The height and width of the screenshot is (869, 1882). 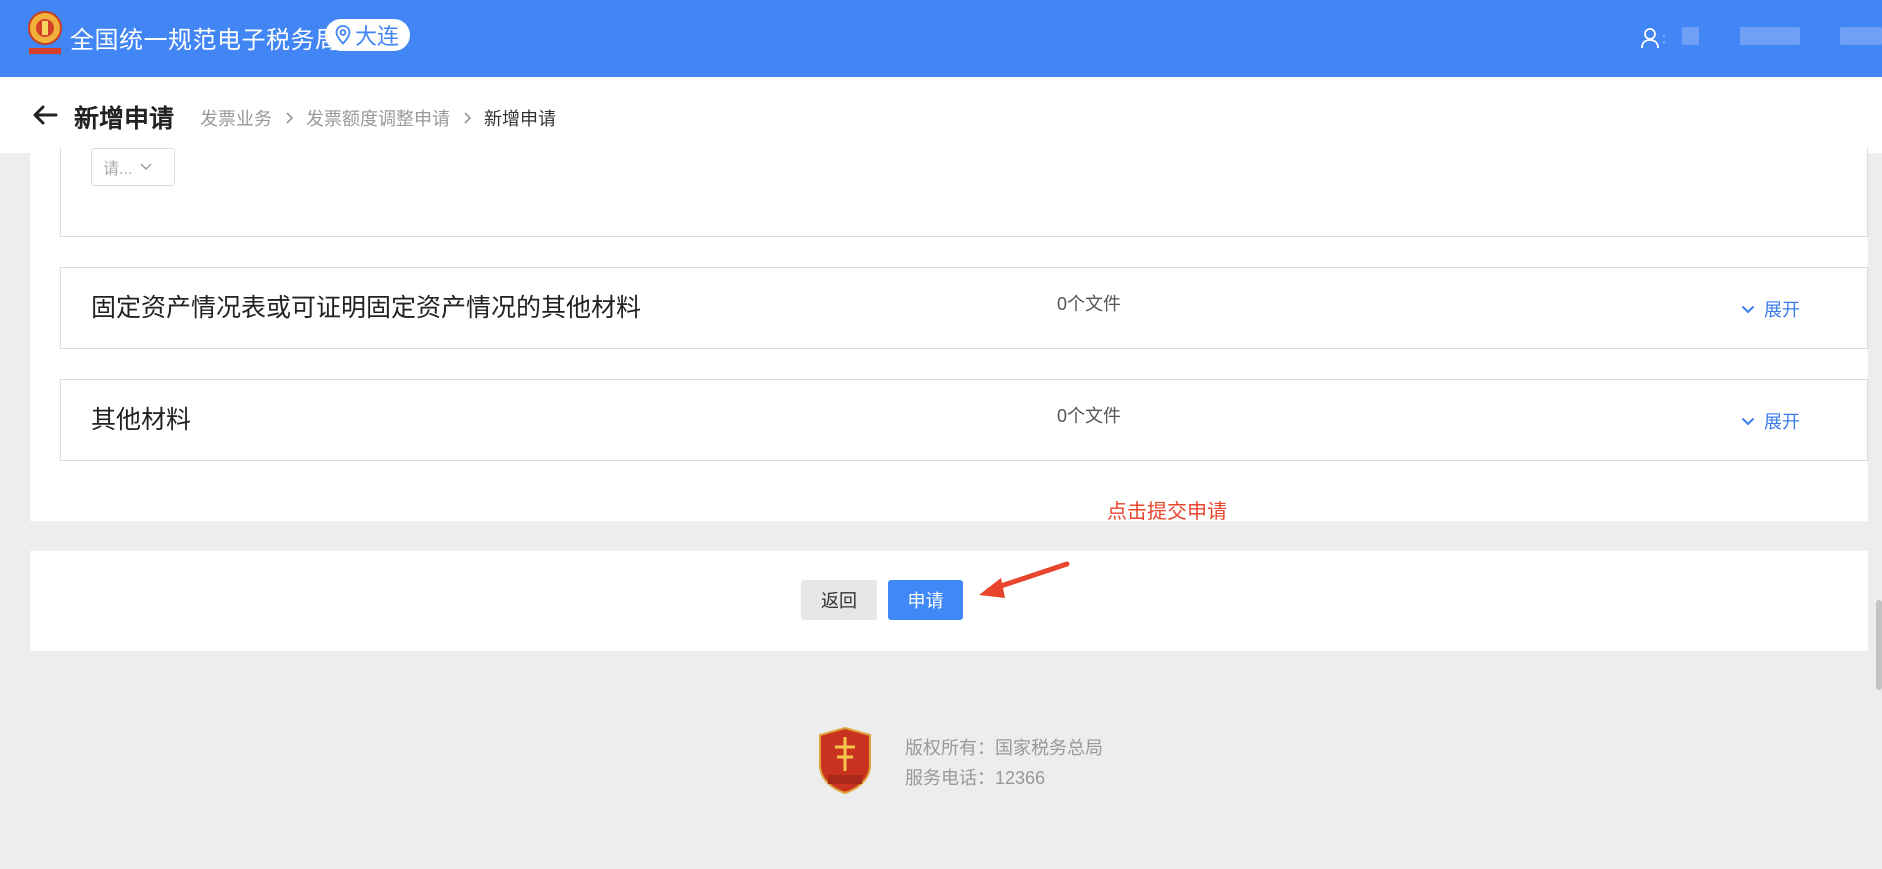 What do you see at coordinates (343, 35) in the screenshot?
I see `location-pin-icon` at bounding box center [343, 35].